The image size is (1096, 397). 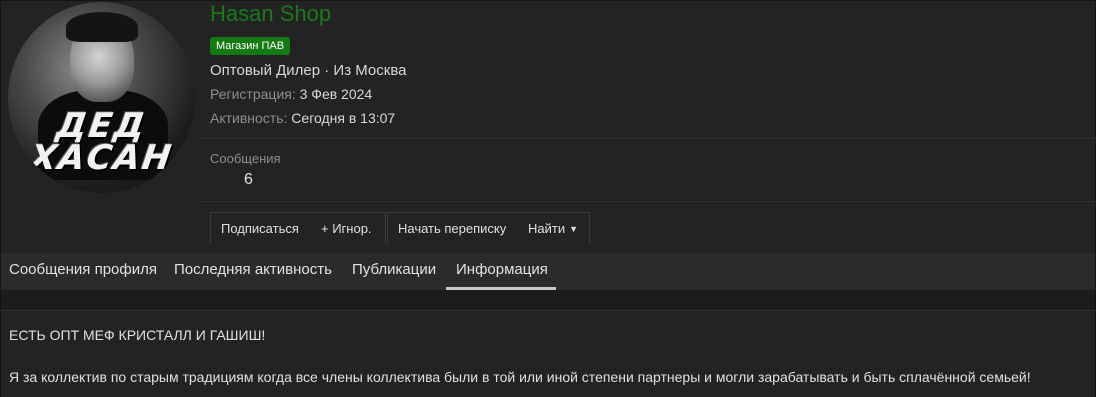 What do you see at coordinates (248, 180) in the screenshot?
I see `messages-stat-value: 6` at bounding box center [248, 180].